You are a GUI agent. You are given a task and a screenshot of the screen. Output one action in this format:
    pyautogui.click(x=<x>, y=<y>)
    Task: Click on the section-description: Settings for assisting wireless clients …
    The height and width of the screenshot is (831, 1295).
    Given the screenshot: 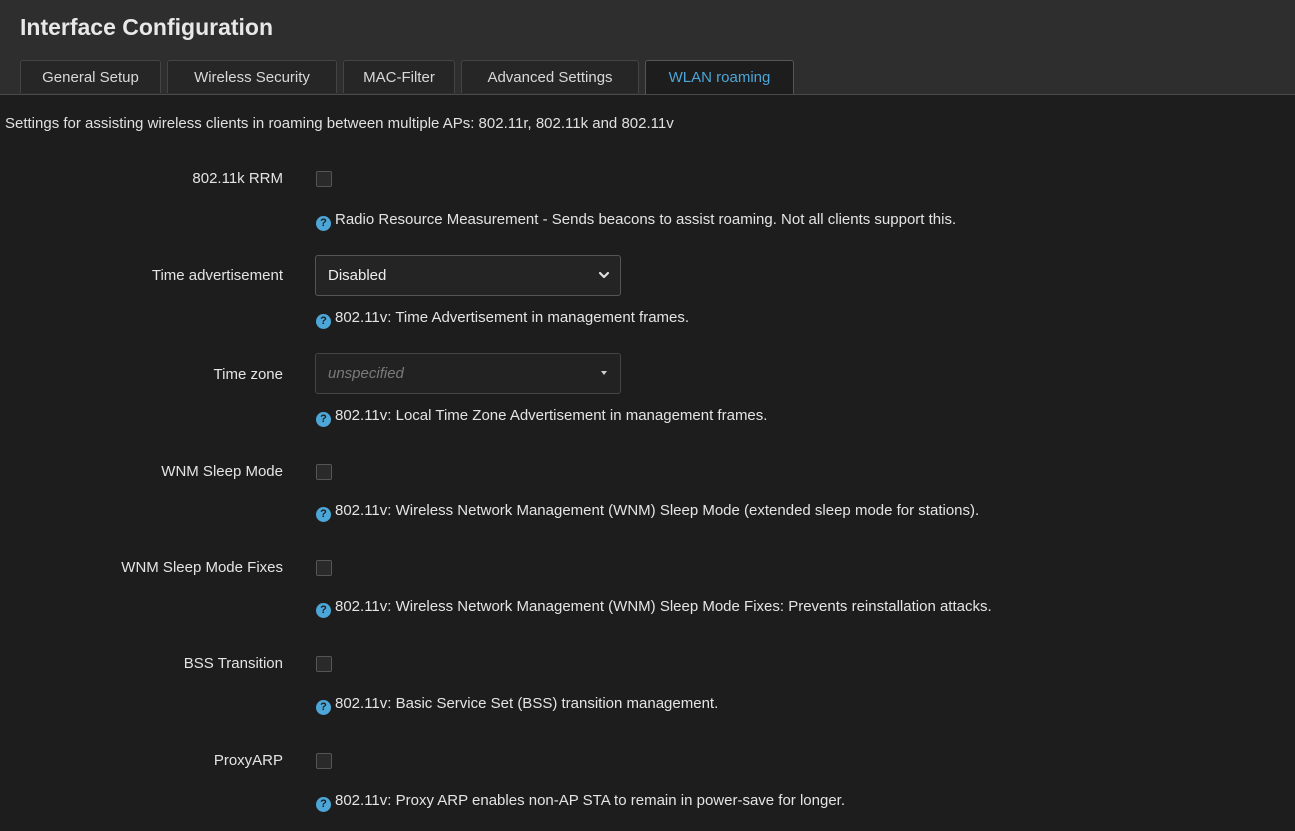 What is the action you would take?
    pyautogui.click(x=339, y=123)
    